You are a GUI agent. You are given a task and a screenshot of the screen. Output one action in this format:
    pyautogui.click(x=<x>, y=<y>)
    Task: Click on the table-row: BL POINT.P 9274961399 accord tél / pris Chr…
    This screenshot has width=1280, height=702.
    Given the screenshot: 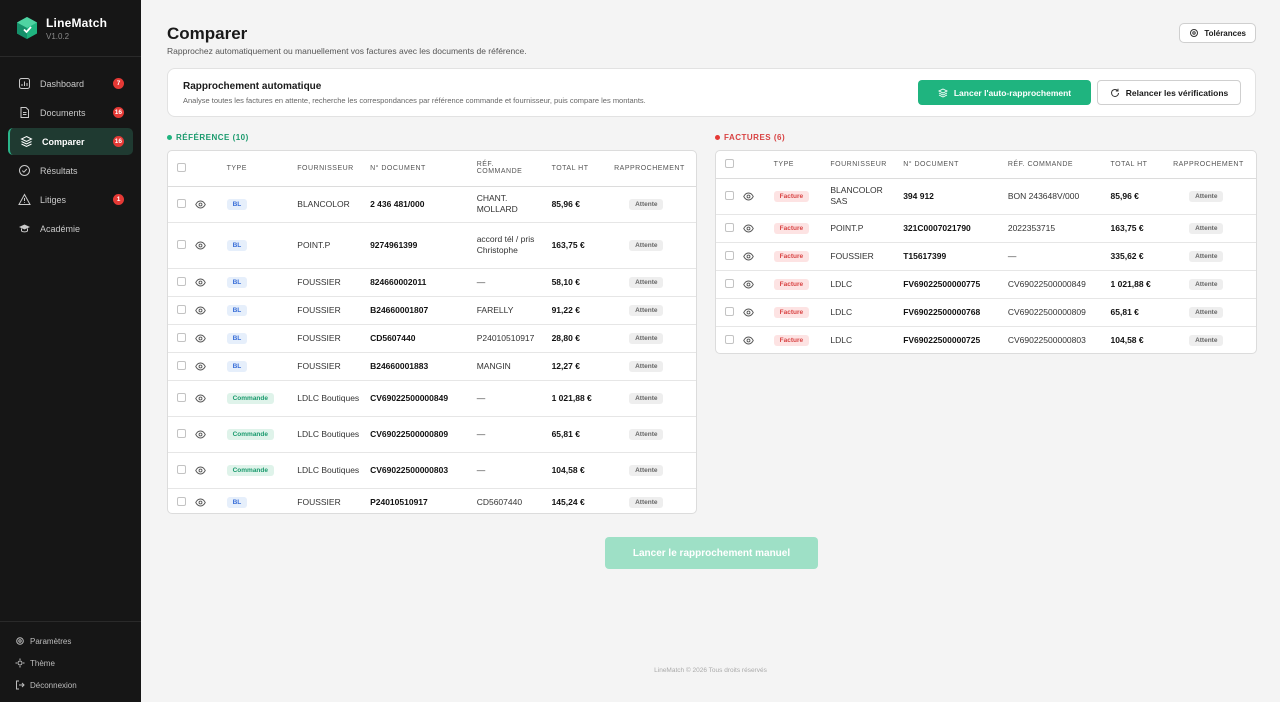 What is the action you would take?
    pyautogui.click(x=432, y=245)
    